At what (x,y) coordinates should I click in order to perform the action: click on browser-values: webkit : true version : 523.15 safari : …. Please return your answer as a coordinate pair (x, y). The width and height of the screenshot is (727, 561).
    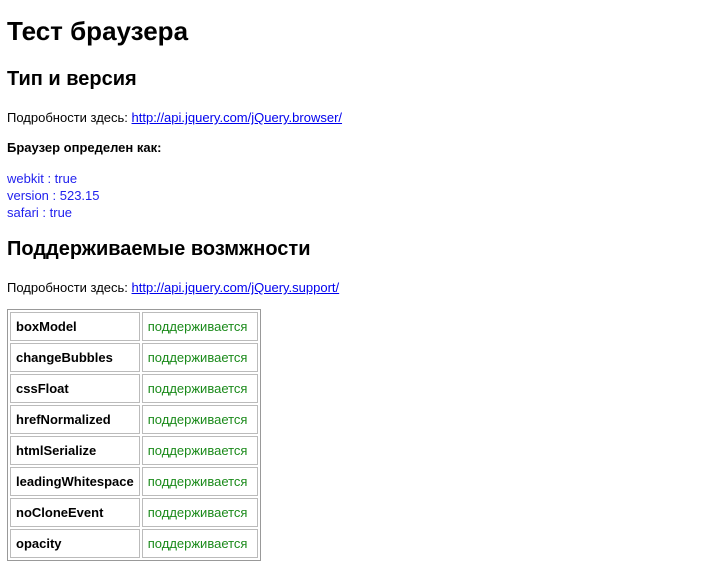
    Looking at the image, I should click on (53, 195).